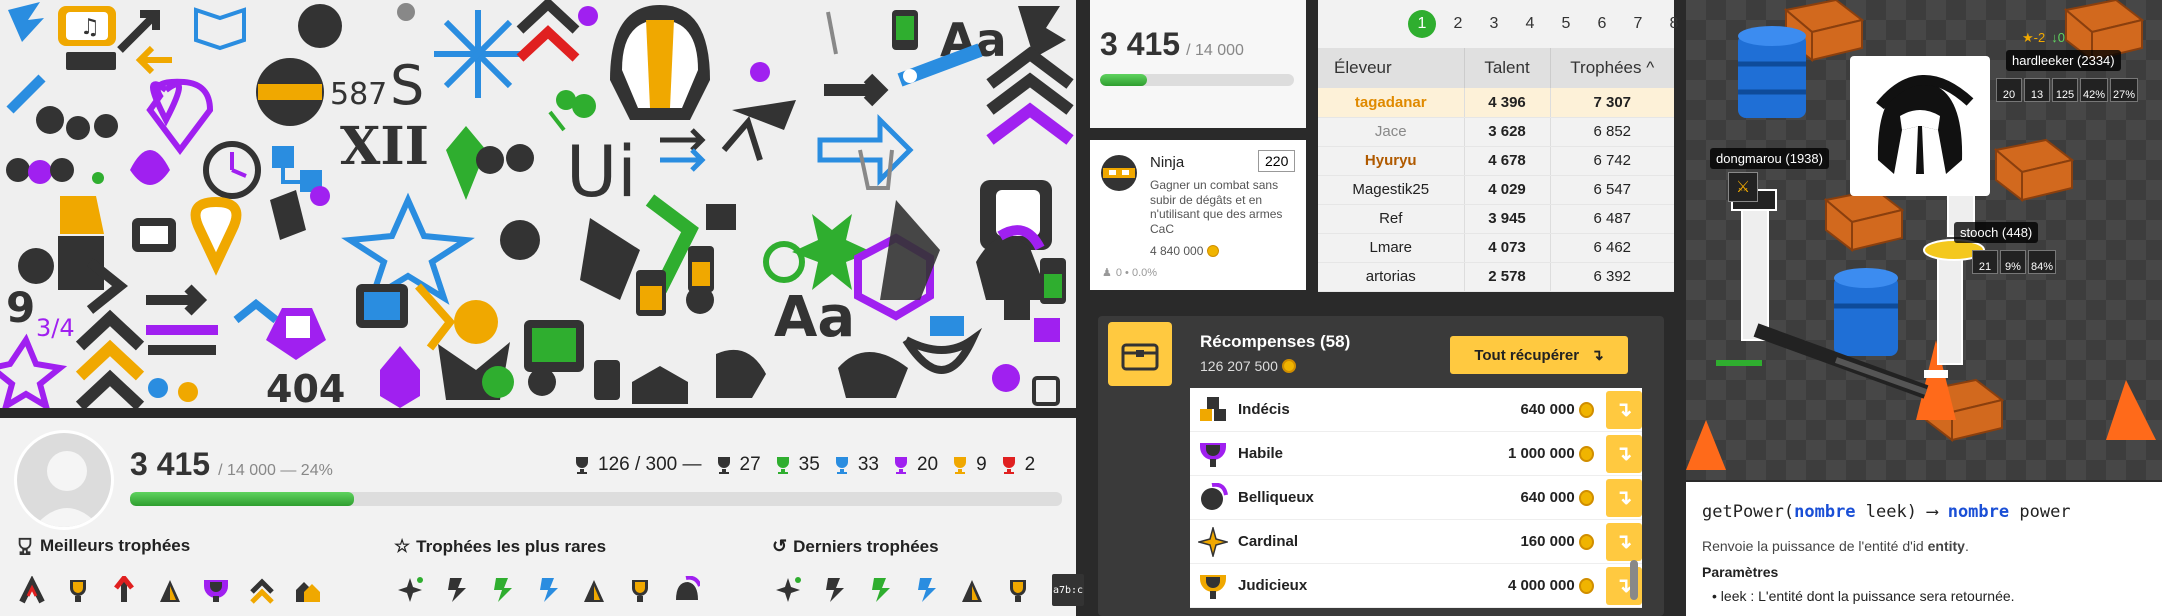  Describe the element at coordinates (1213, 586) in the screenshot. I see `judicious-trophy-icon` at that location.